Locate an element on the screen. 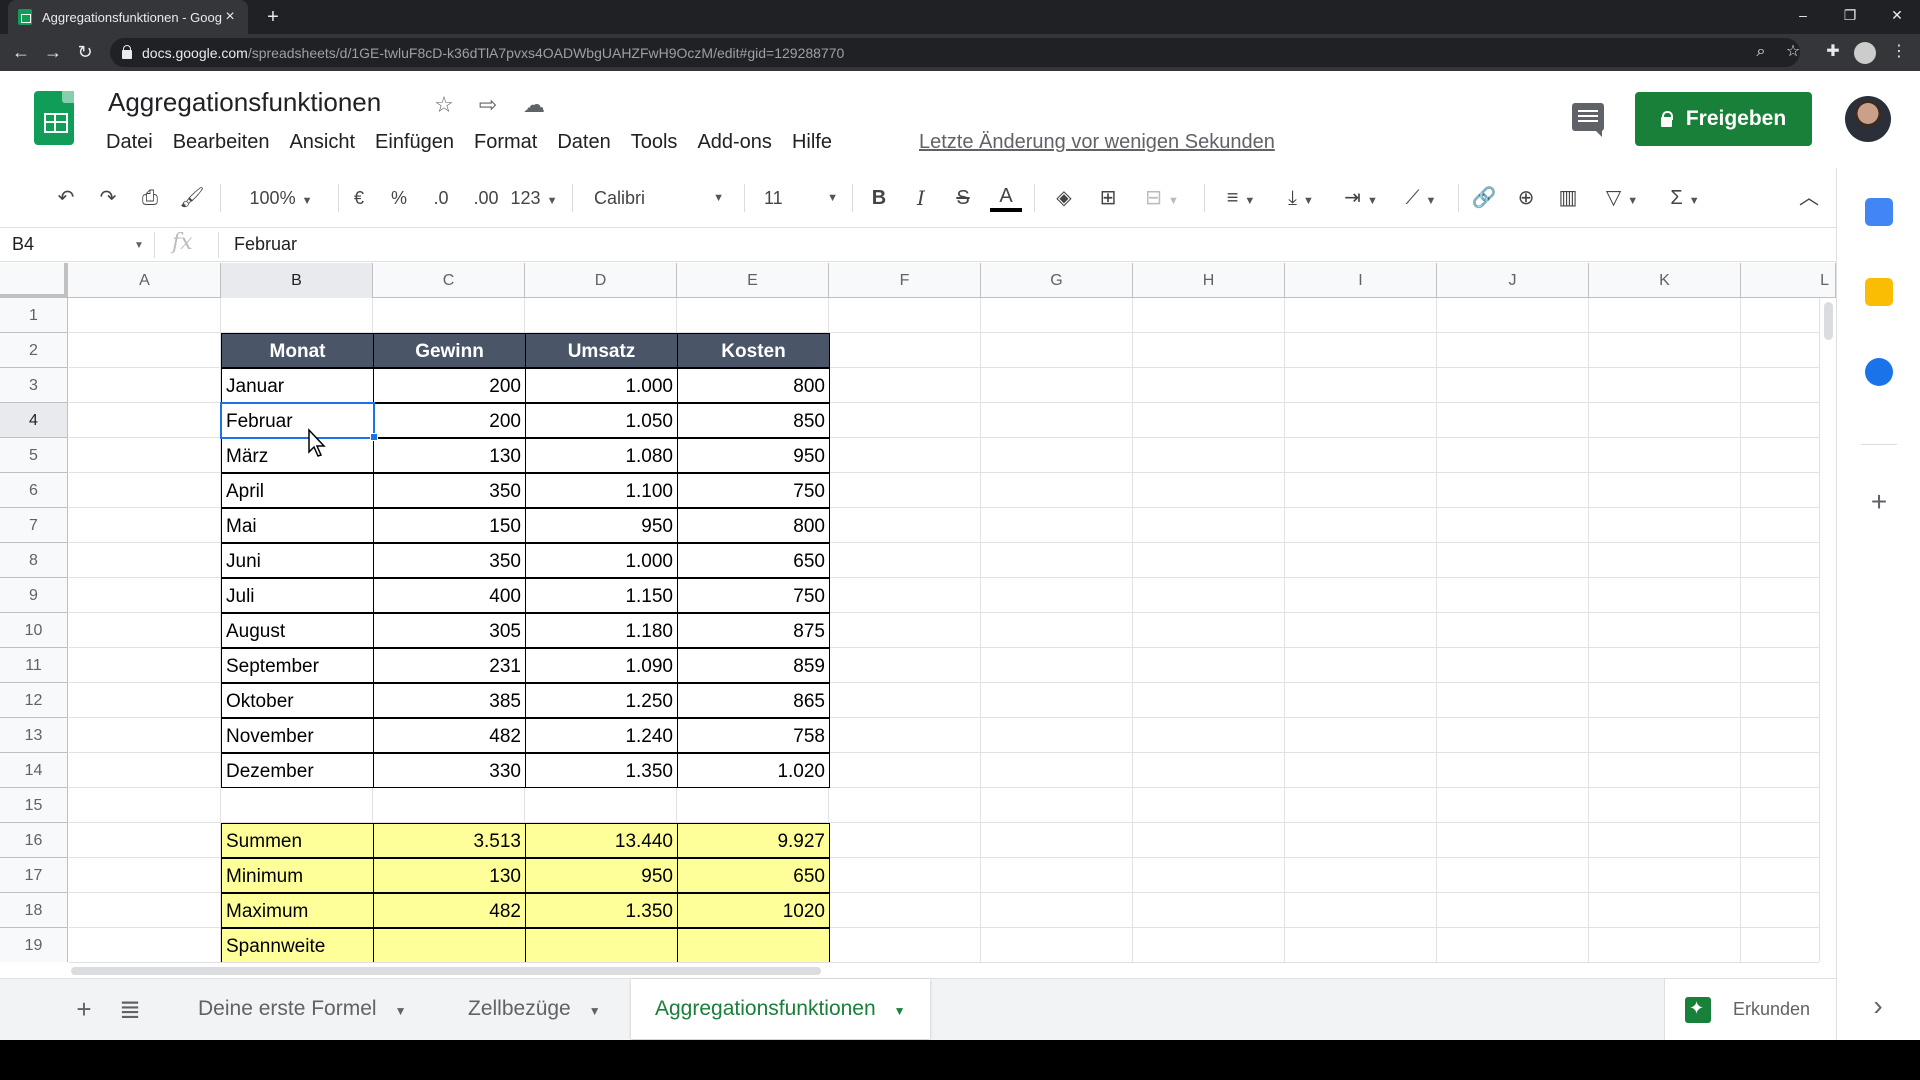  bookmark-star-icon: ☆ is located at coordinates (1793, 52).